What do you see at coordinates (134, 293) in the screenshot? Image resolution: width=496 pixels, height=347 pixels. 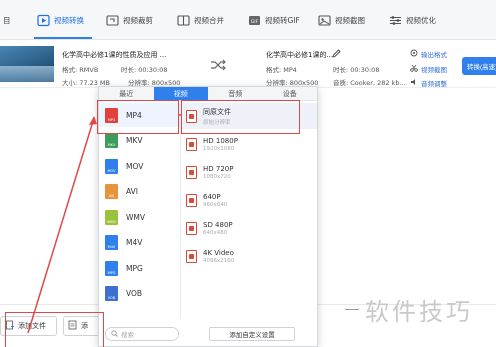 I see `format-item-label: VOB` at bounding box center [134, 293].